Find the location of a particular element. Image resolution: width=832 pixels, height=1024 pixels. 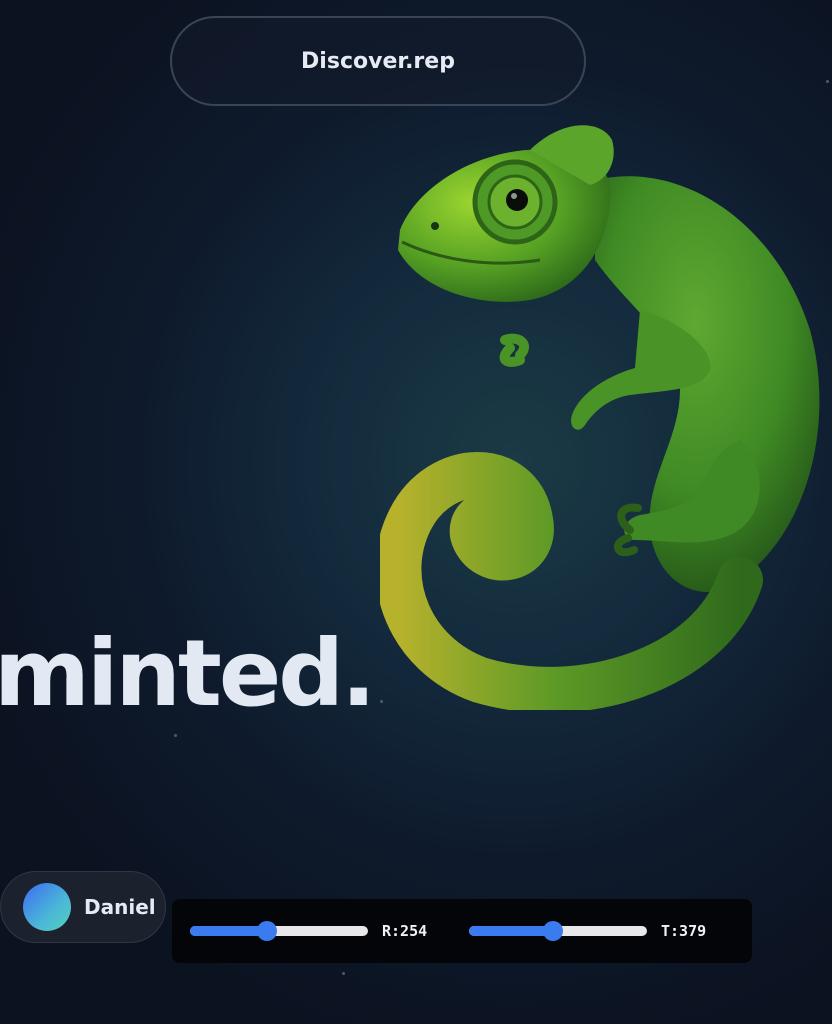

t-slider is located at coordinates (558, 931).